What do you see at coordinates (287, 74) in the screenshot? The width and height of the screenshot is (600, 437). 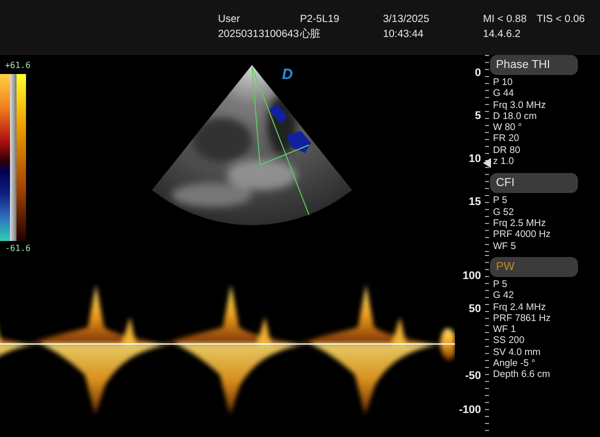 I see `orientation-mark: D` at bounding box center [287, 74].